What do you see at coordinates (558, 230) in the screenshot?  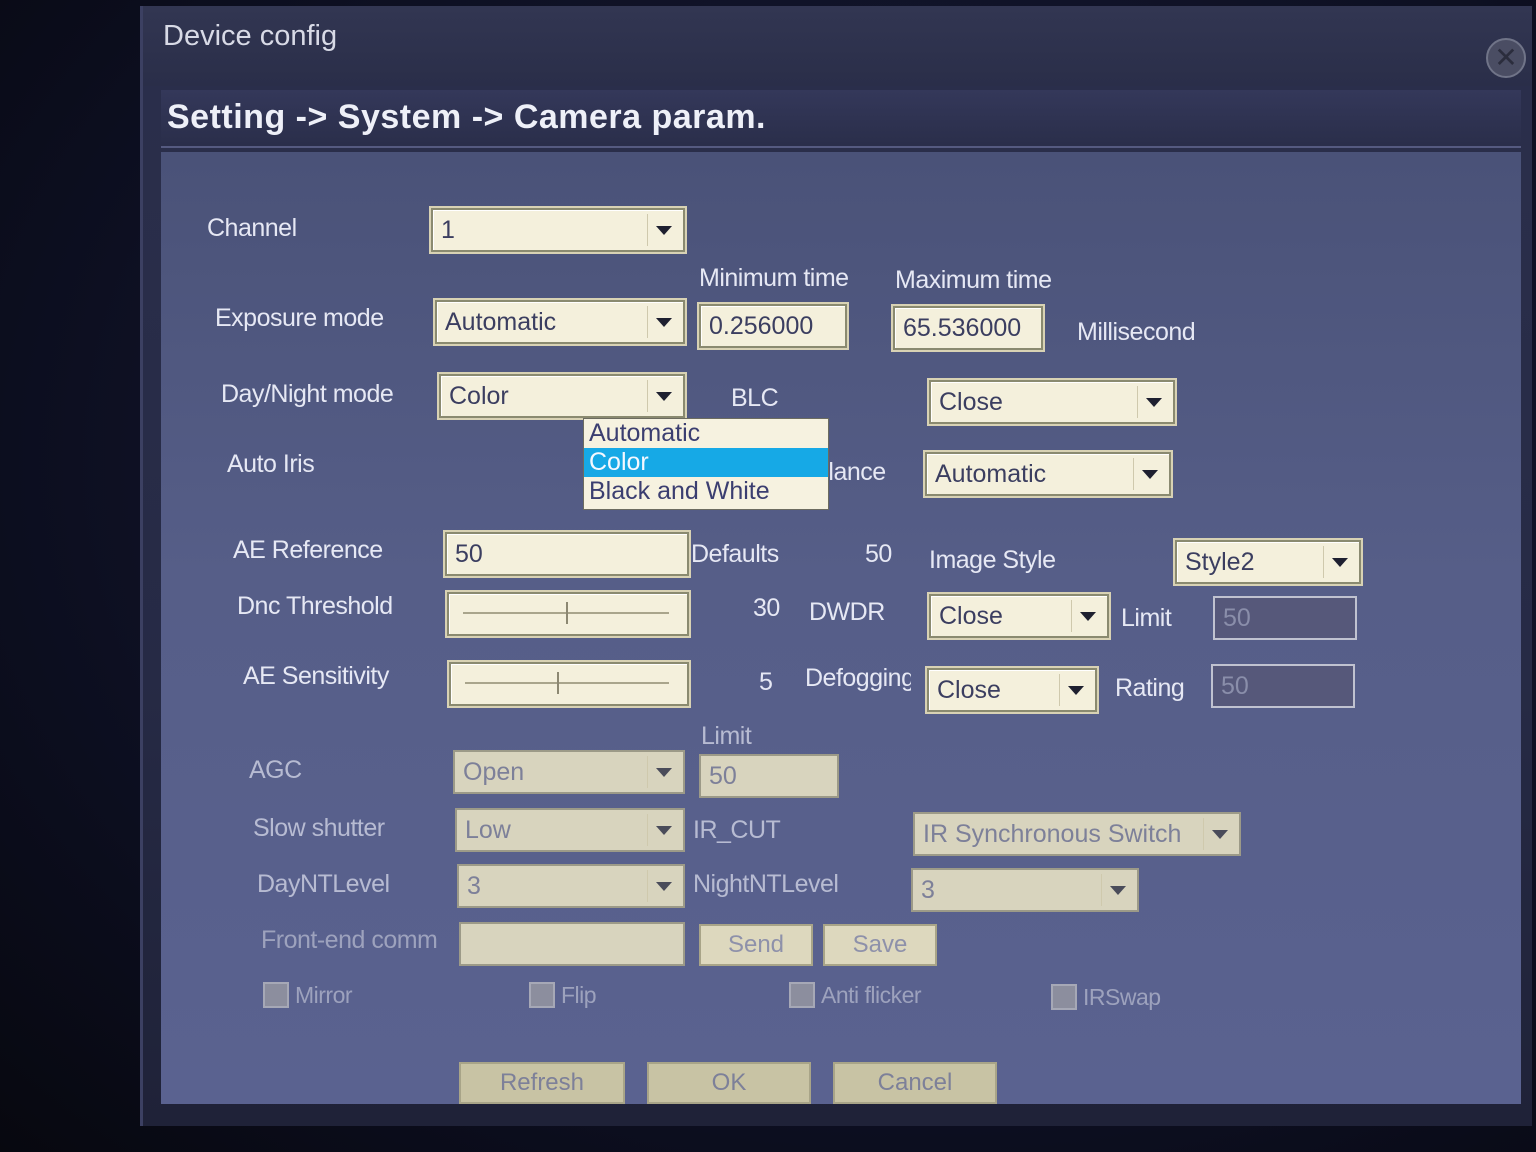 I see `channel-select: 1` at bounding box center [558, 230].